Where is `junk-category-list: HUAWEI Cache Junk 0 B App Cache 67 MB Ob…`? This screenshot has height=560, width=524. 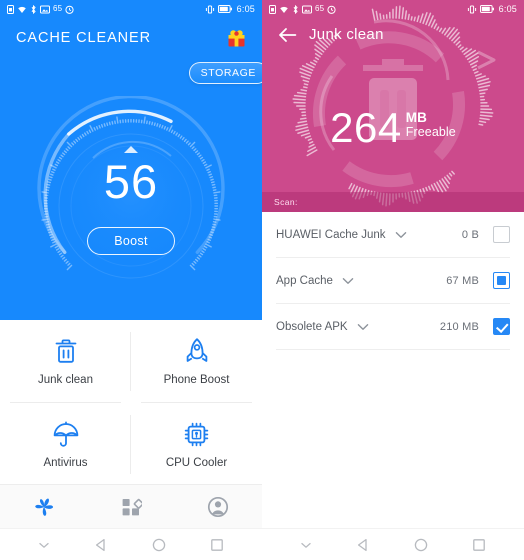 junk-category-list: HUAWEI Cache Junk 0 B App Cache 67 MB Ob… is located at coordinates (393, 281).